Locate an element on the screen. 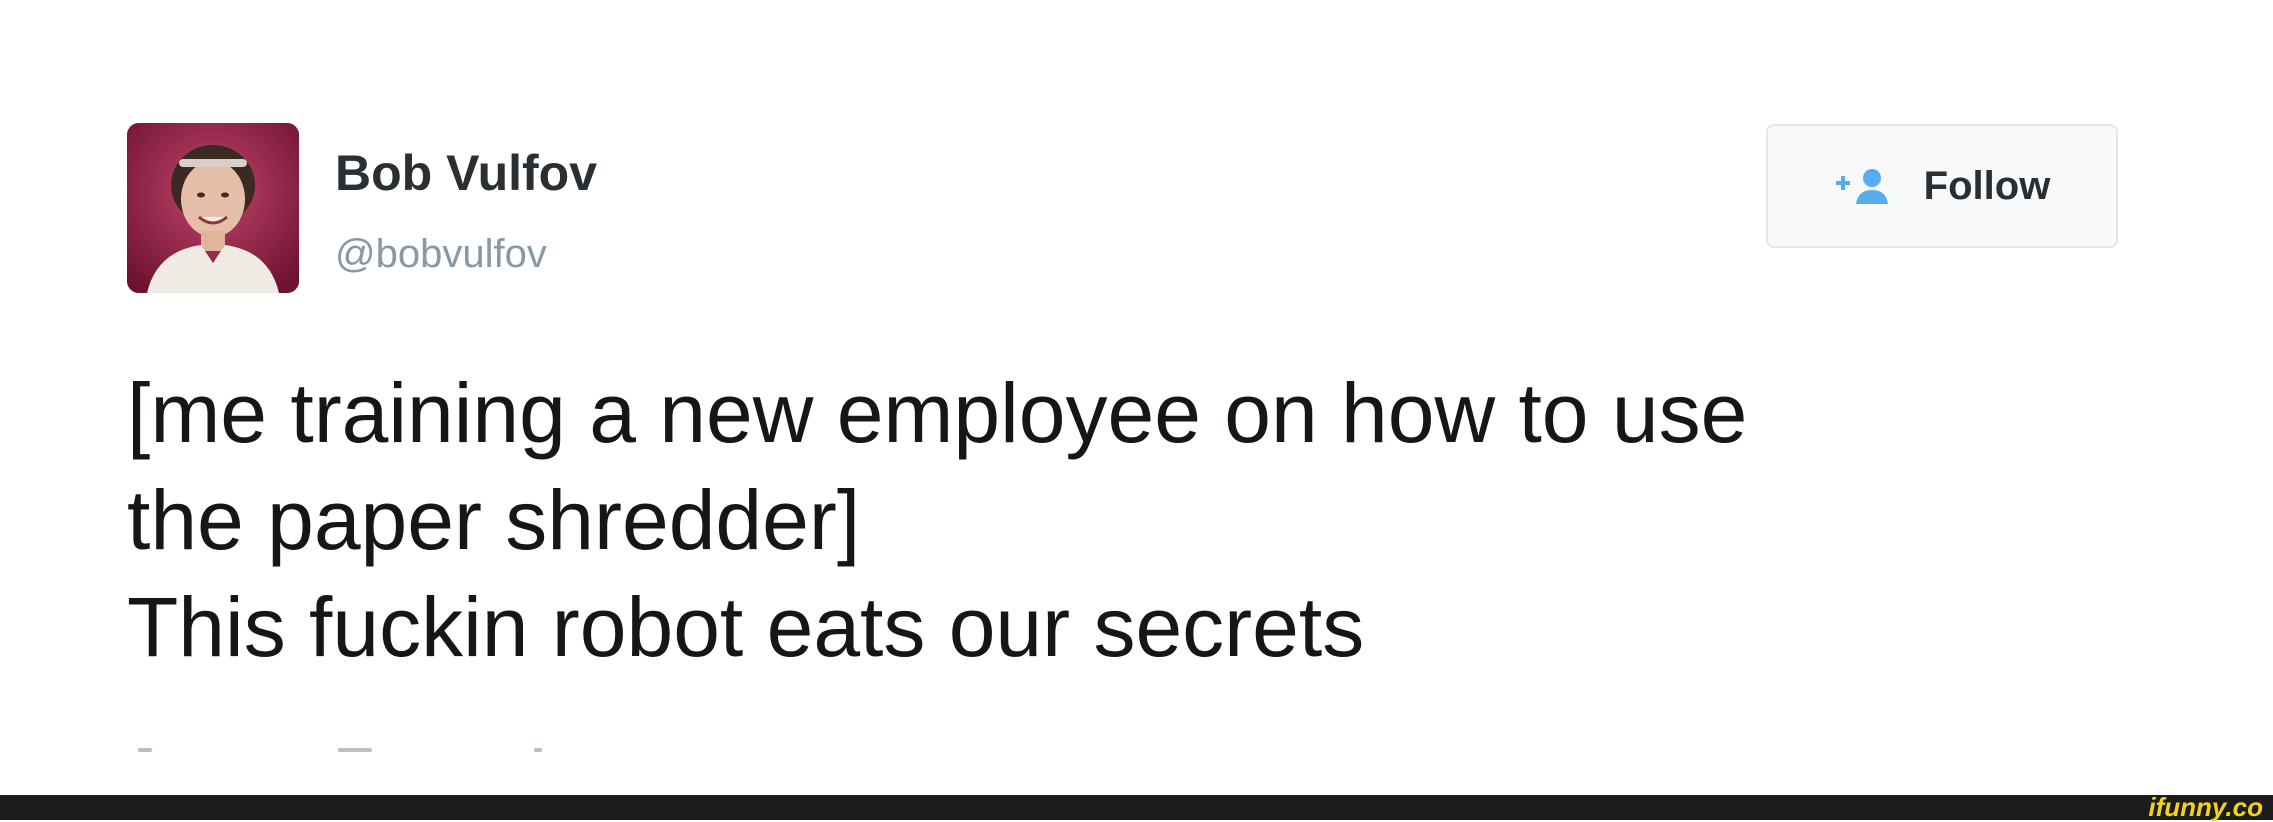 This screenshot has width=2273, height=822. author-handle: @bobvulfov is located at coordinates (441, 254).